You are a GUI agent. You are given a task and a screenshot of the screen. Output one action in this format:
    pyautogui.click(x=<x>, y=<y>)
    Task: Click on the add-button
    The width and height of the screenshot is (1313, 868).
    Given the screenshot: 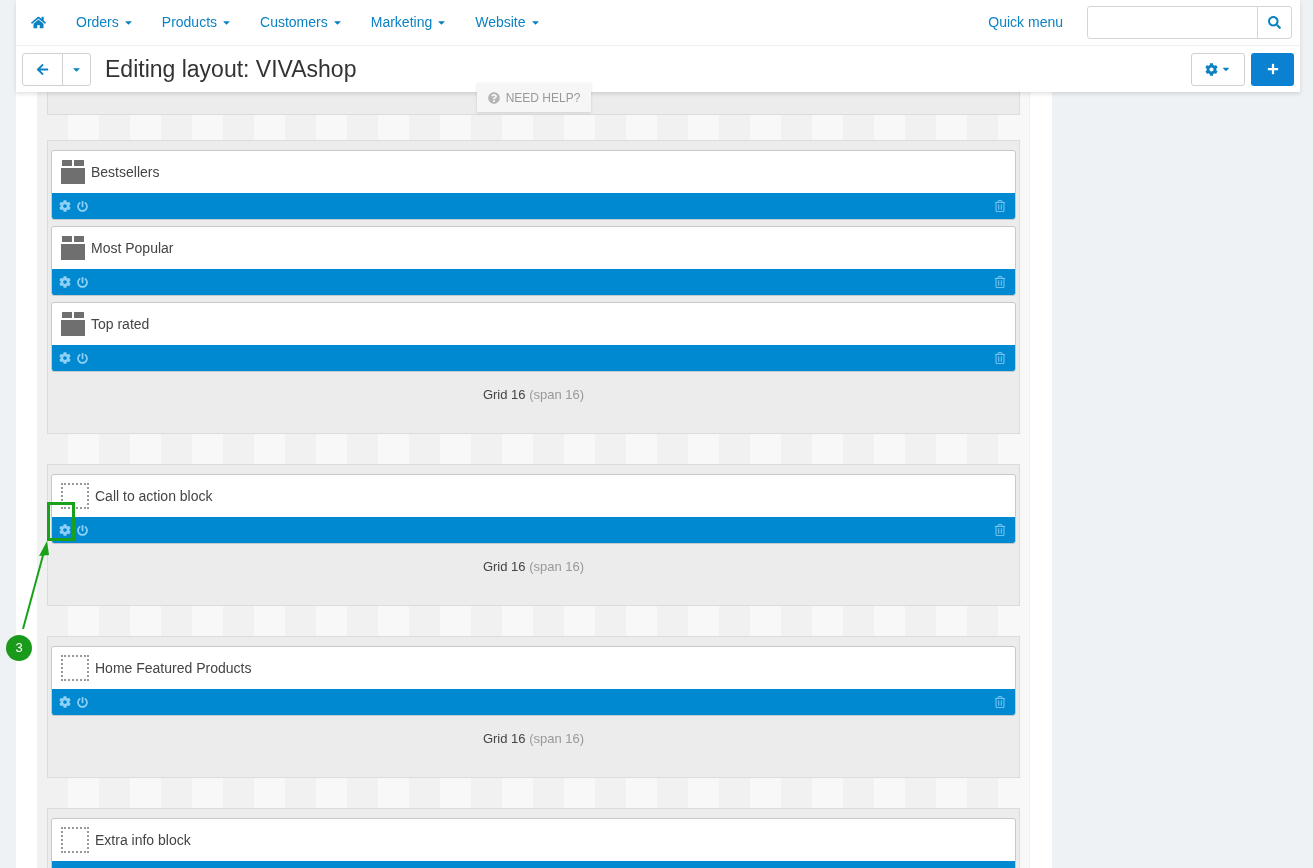 What is the action you would take?
    pyautogui.click(x=1272, y=69)
    